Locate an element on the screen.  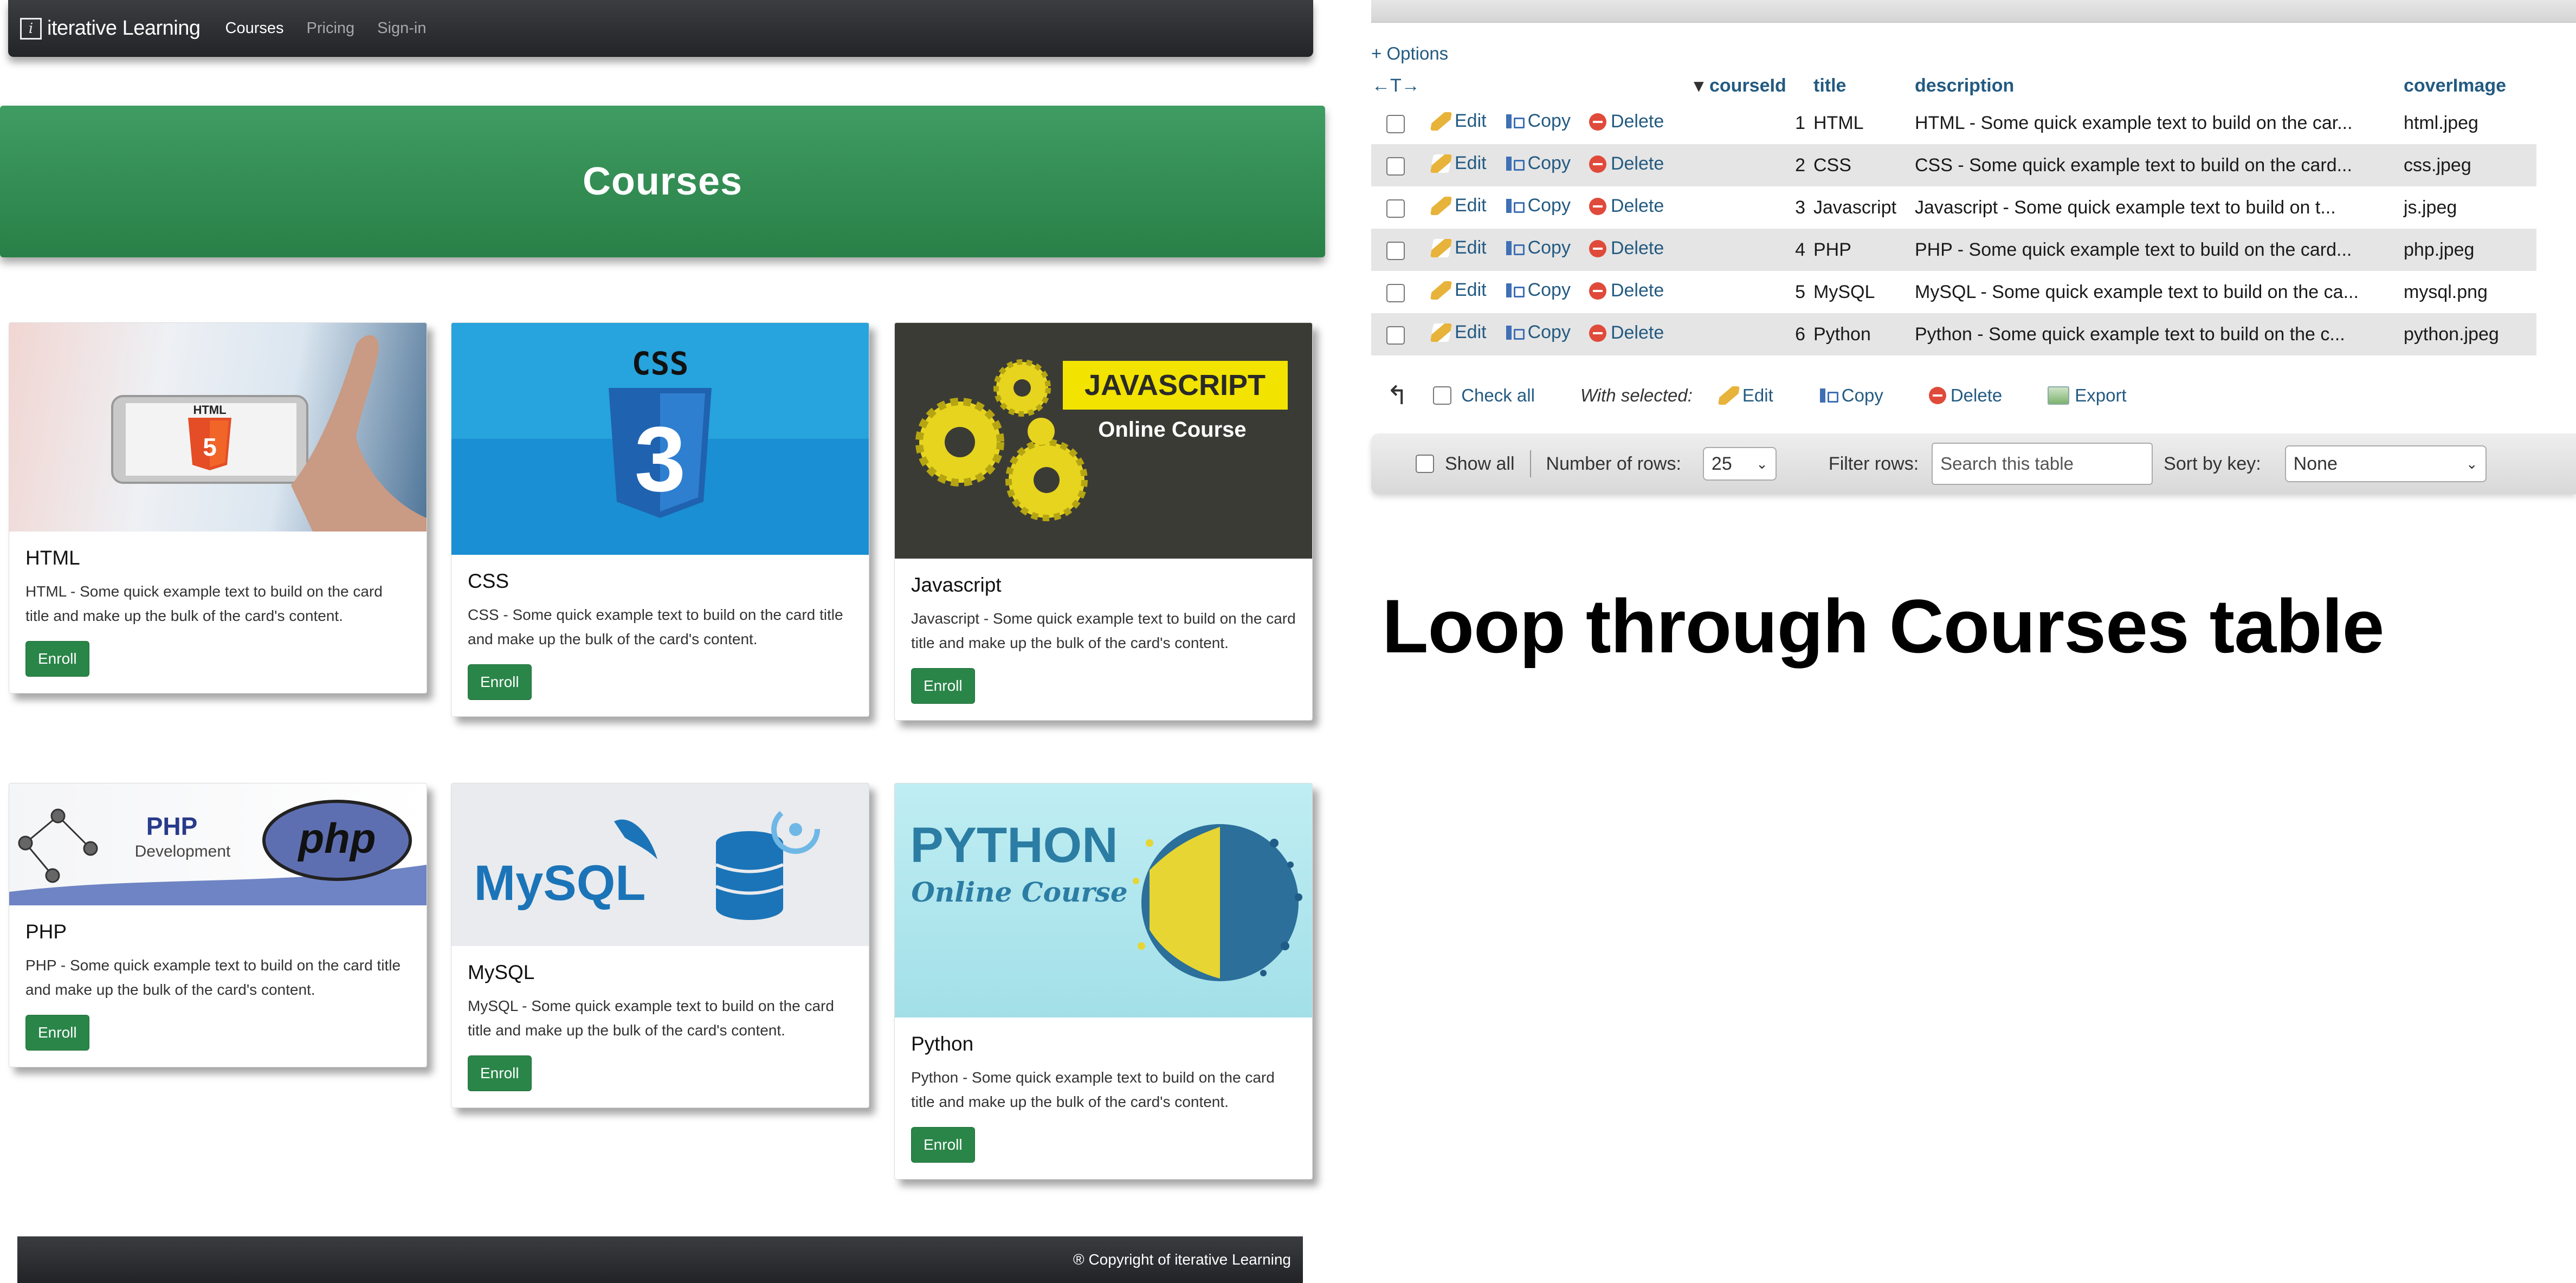
cell-title: CSS is located at coordinates (1863, 165).